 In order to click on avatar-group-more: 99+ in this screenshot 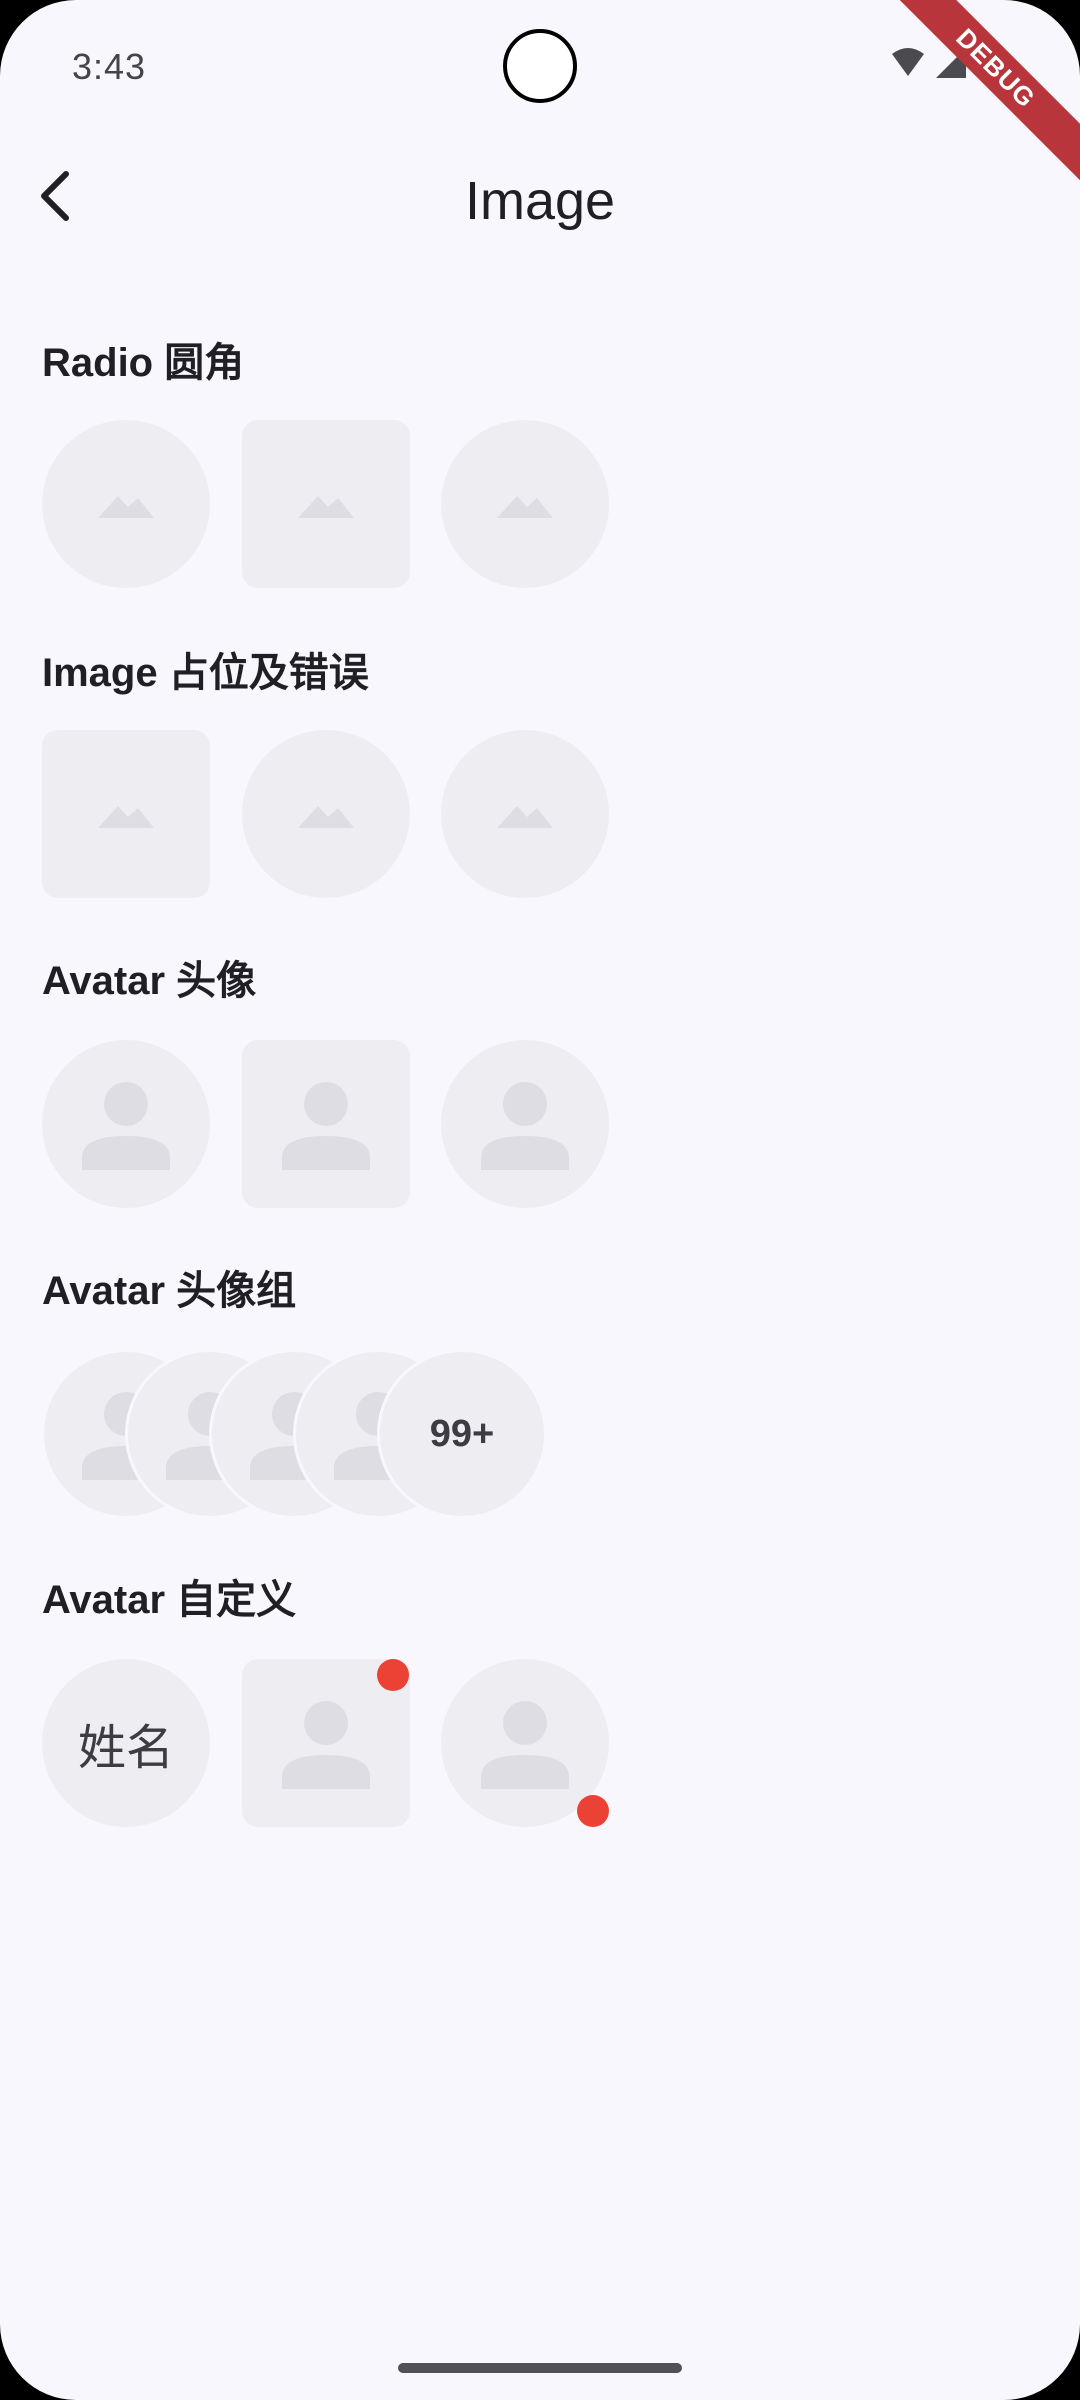, I will do `click(462, 1434)`.